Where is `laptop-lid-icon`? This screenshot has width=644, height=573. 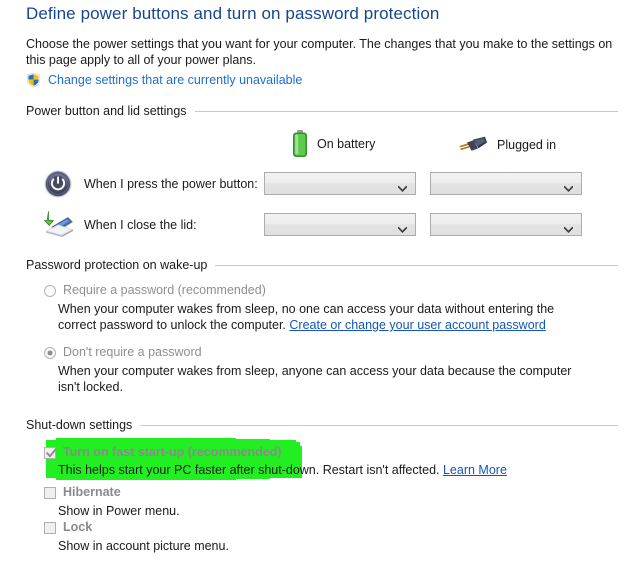
laptop-lid-icon is located at coordinates (57, 223).